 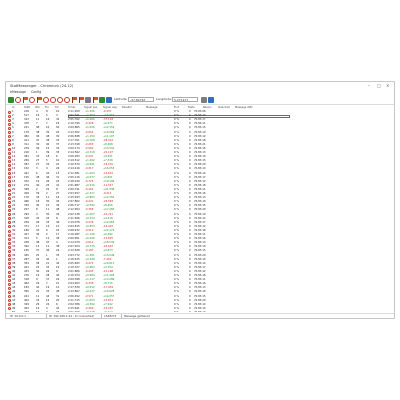 I want to click on toolbar: Latitude: -37.82767 Longitude: 5.271477, so click(x=200, y=100).